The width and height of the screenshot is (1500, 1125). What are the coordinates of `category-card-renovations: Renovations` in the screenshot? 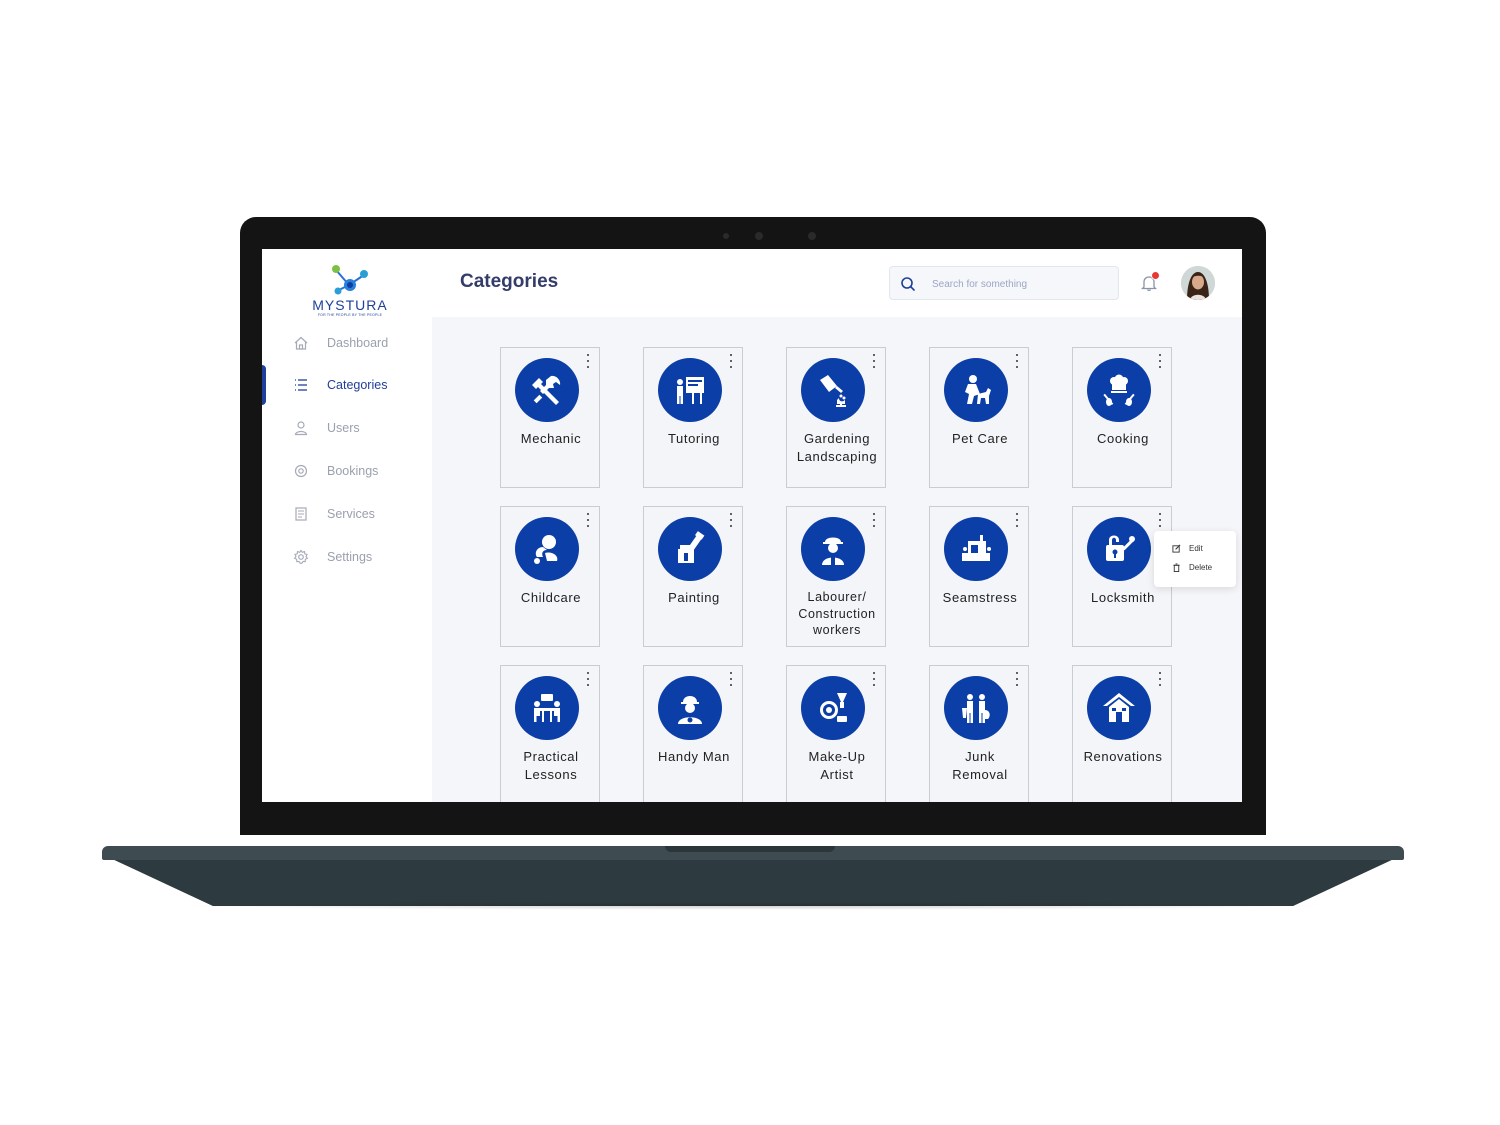 It's located at (1122, 733).